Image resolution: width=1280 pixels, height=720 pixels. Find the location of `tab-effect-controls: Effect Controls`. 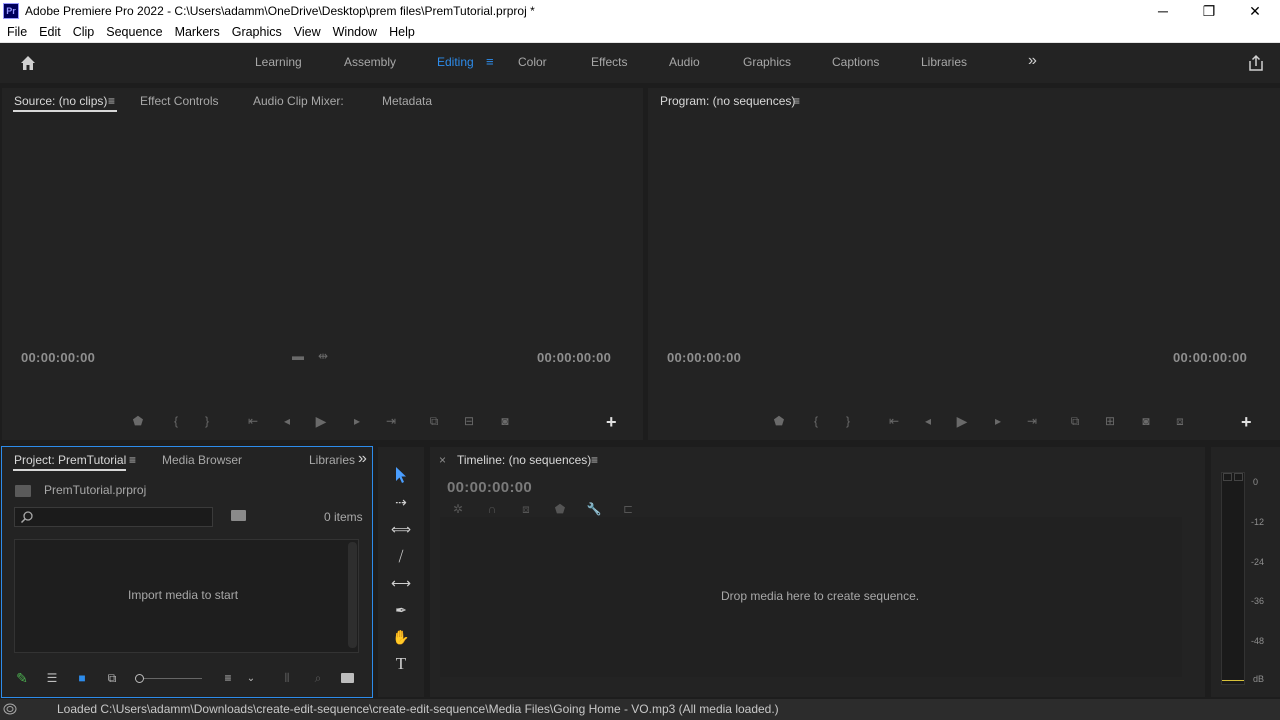

tab-effect-controls: Effect Controls is located at coordinates (179, 101).